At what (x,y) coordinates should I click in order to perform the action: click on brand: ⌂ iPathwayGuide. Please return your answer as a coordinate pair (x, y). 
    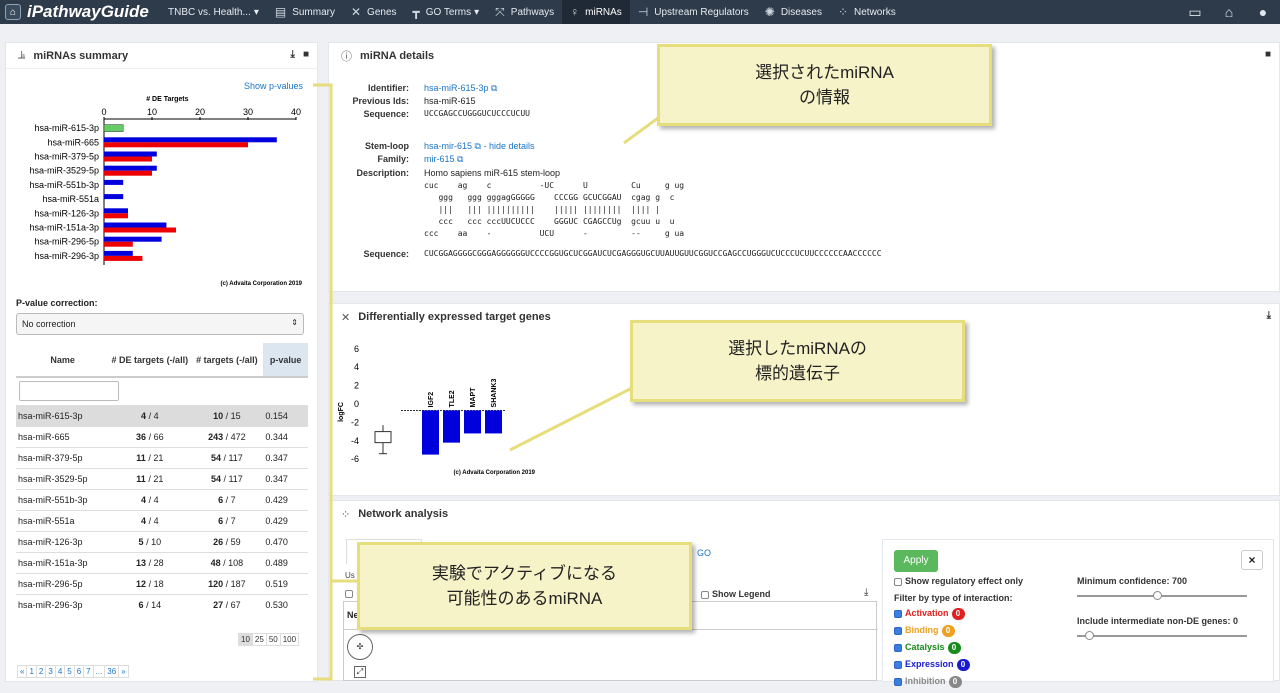
    Looking at the image, I should click on (80, 12).